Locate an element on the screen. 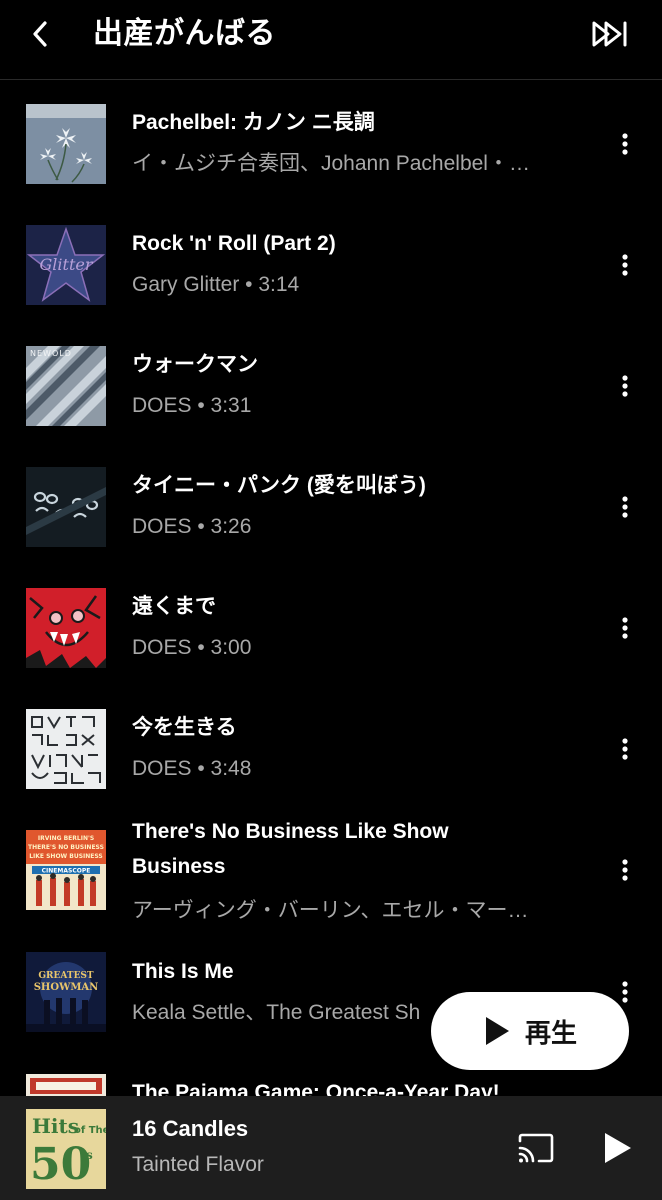  track-row: 今を生きる DOES • 3:48 is located at coordinates (331, 745).